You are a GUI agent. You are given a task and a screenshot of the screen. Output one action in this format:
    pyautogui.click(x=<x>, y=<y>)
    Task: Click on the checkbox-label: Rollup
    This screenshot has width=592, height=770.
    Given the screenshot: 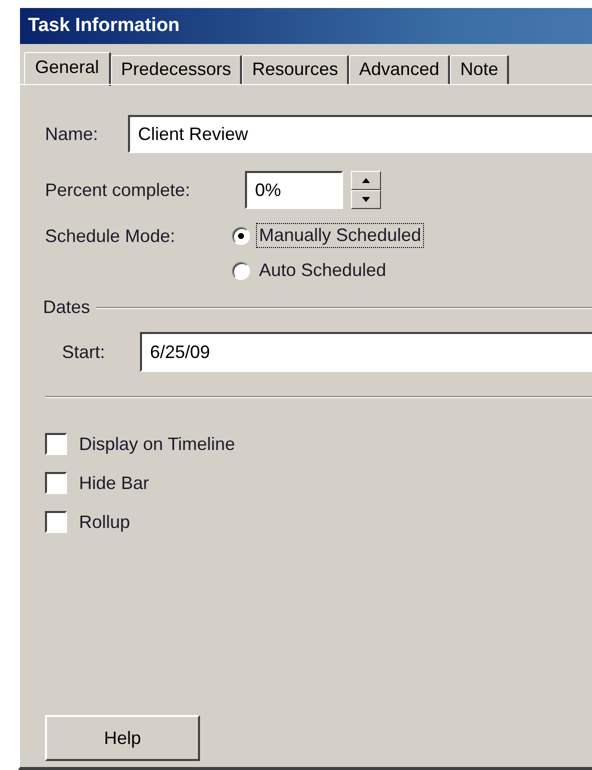 What is the action you would take?
    pyautogui.click(x=104, y=522)
    